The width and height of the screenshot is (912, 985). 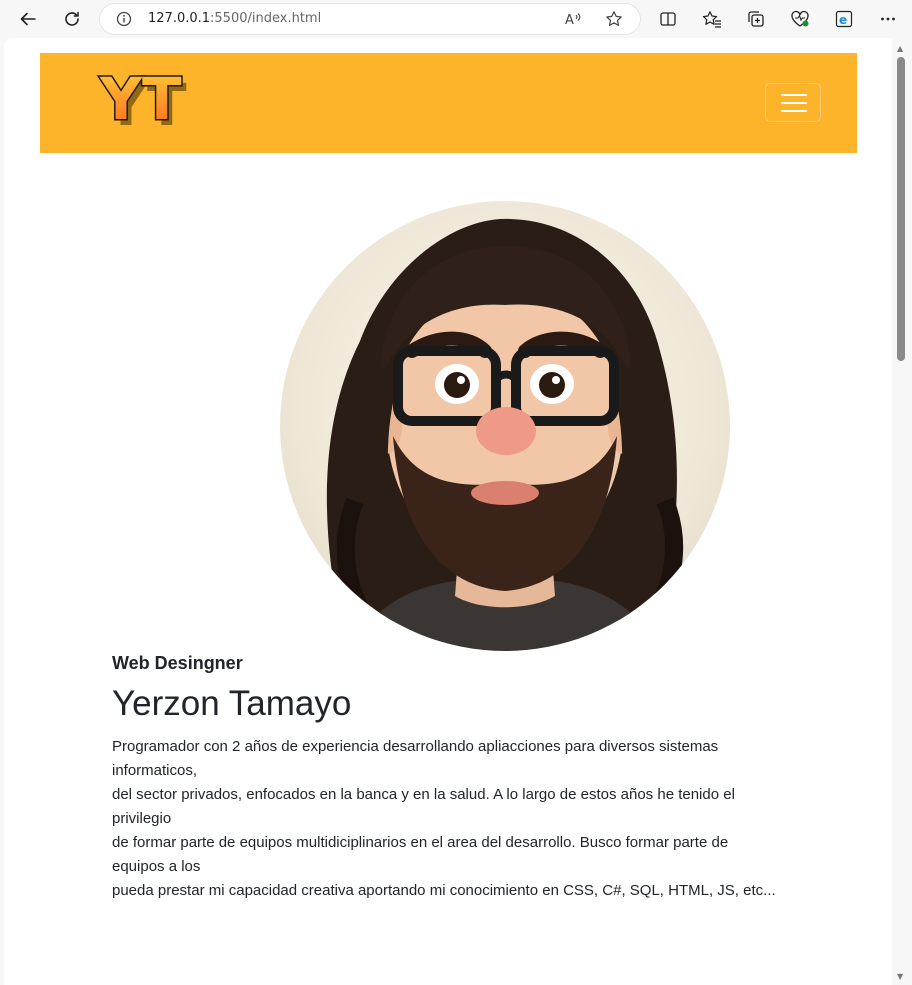 I want to click on split-screen-icon, so click(x=668, y=19).